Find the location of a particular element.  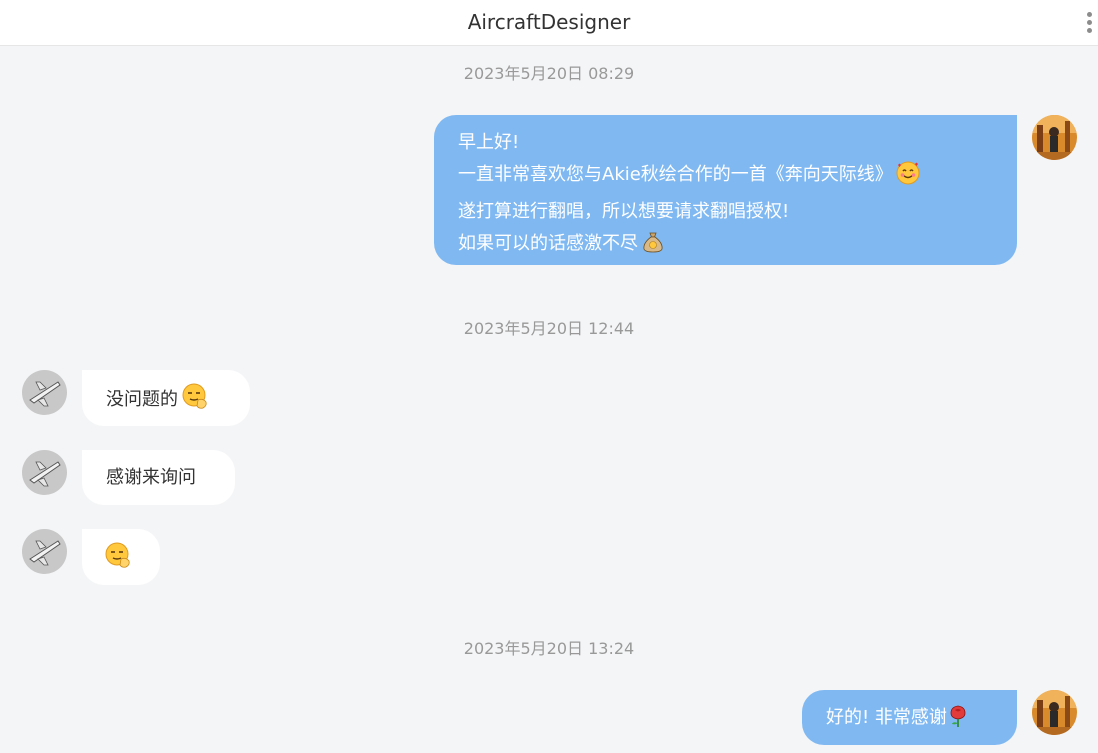

chat-header: AircraftDesigner is located at coordinates (549, 23).